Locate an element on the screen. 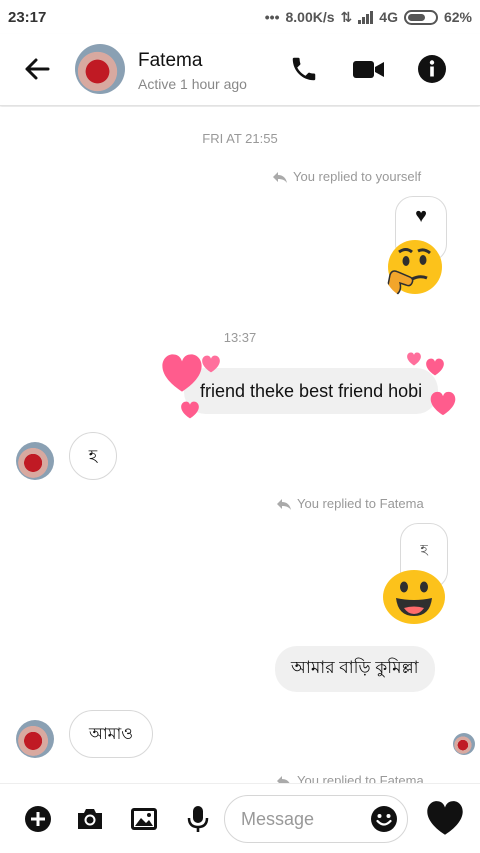 The image size is (480, 853). sent-message: friend theke best friend hobi is located at coordinates (311, 391).